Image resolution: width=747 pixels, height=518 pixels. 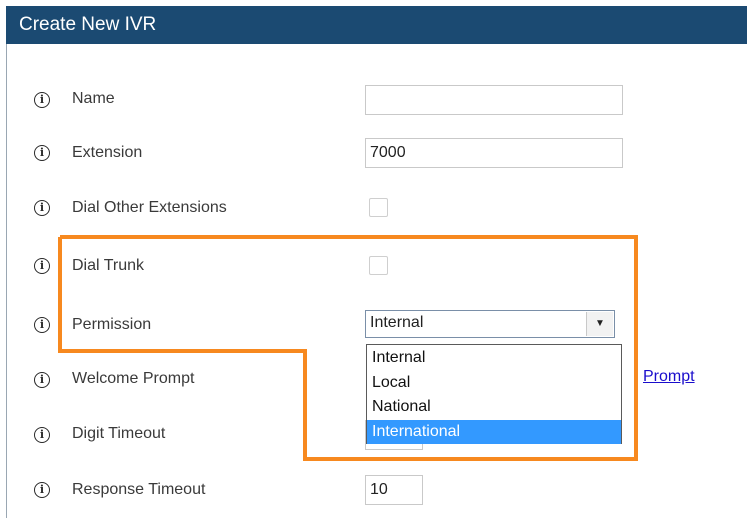 I want to click on triangle-down-icon: ▼, so click(x=599, y=324).